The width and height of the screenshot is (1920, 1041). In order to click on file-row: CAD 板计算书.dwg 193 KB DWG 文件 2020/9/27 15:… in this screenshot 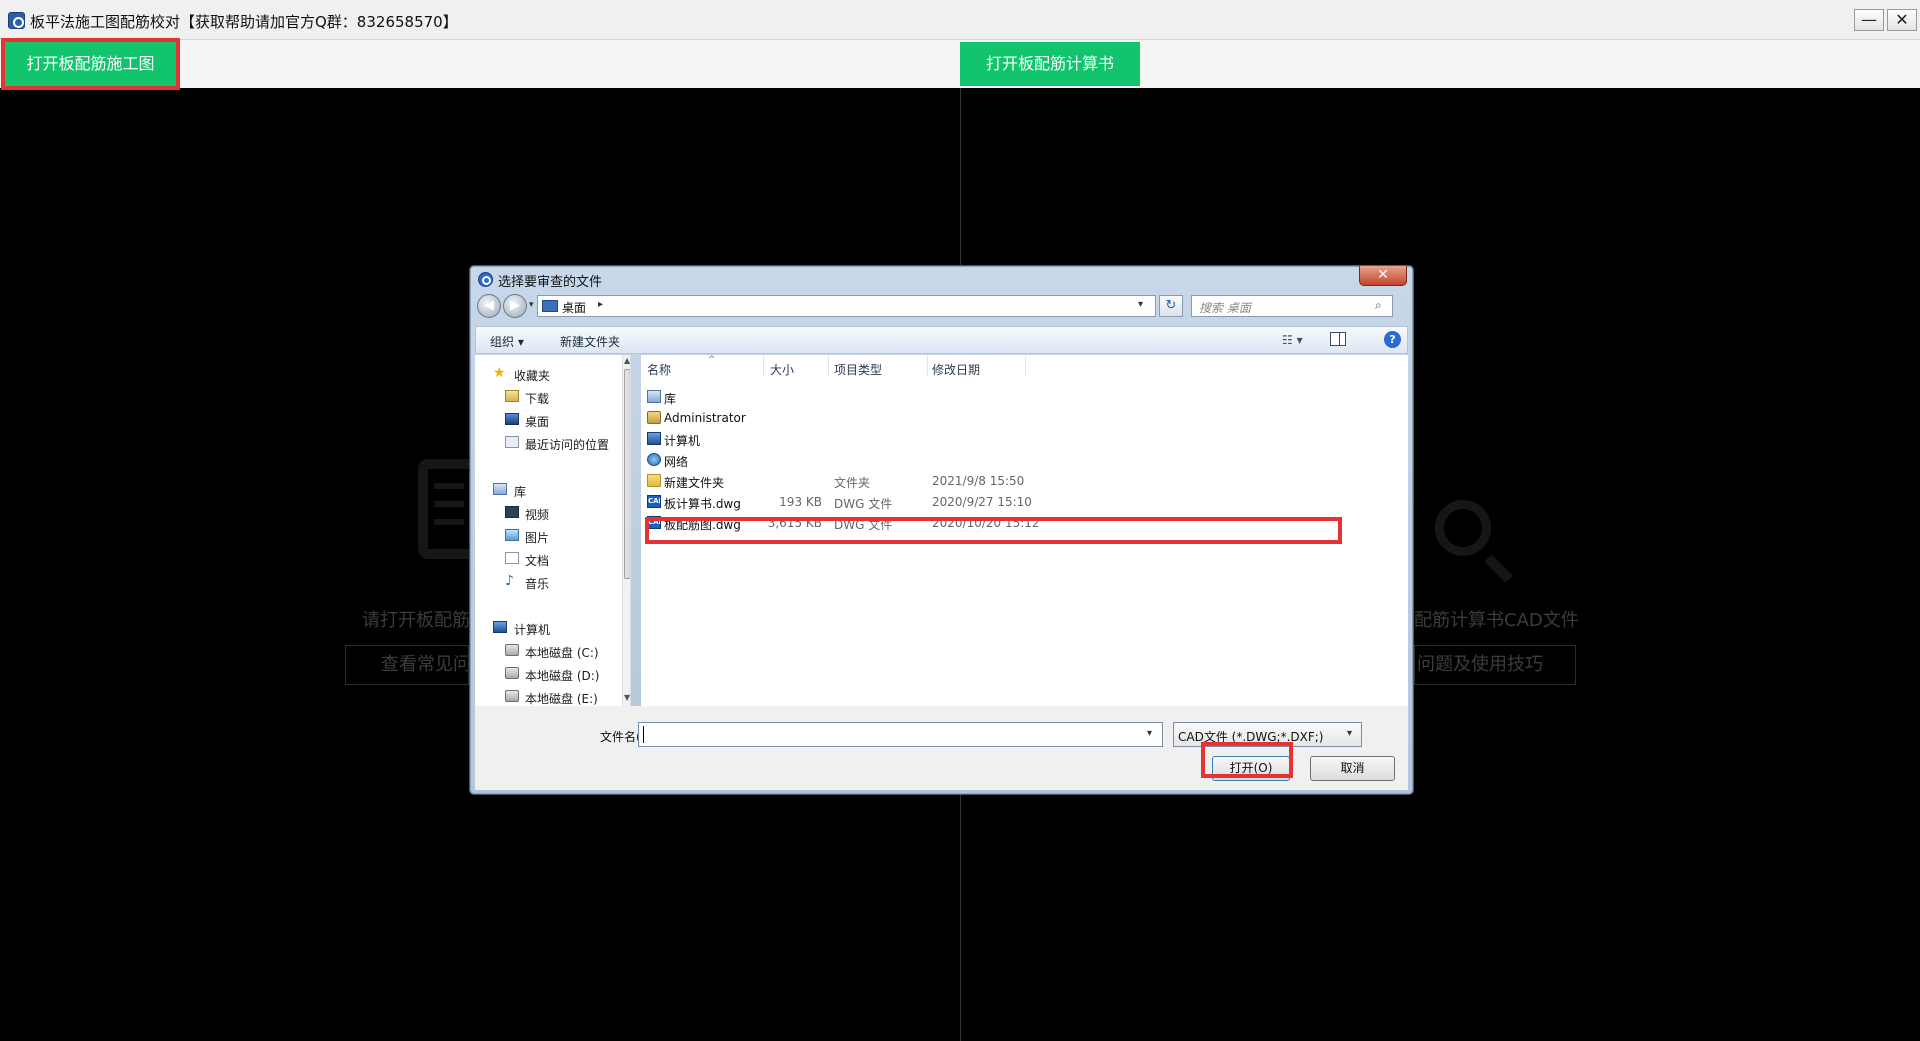, I will do `click(1024, 502)`.